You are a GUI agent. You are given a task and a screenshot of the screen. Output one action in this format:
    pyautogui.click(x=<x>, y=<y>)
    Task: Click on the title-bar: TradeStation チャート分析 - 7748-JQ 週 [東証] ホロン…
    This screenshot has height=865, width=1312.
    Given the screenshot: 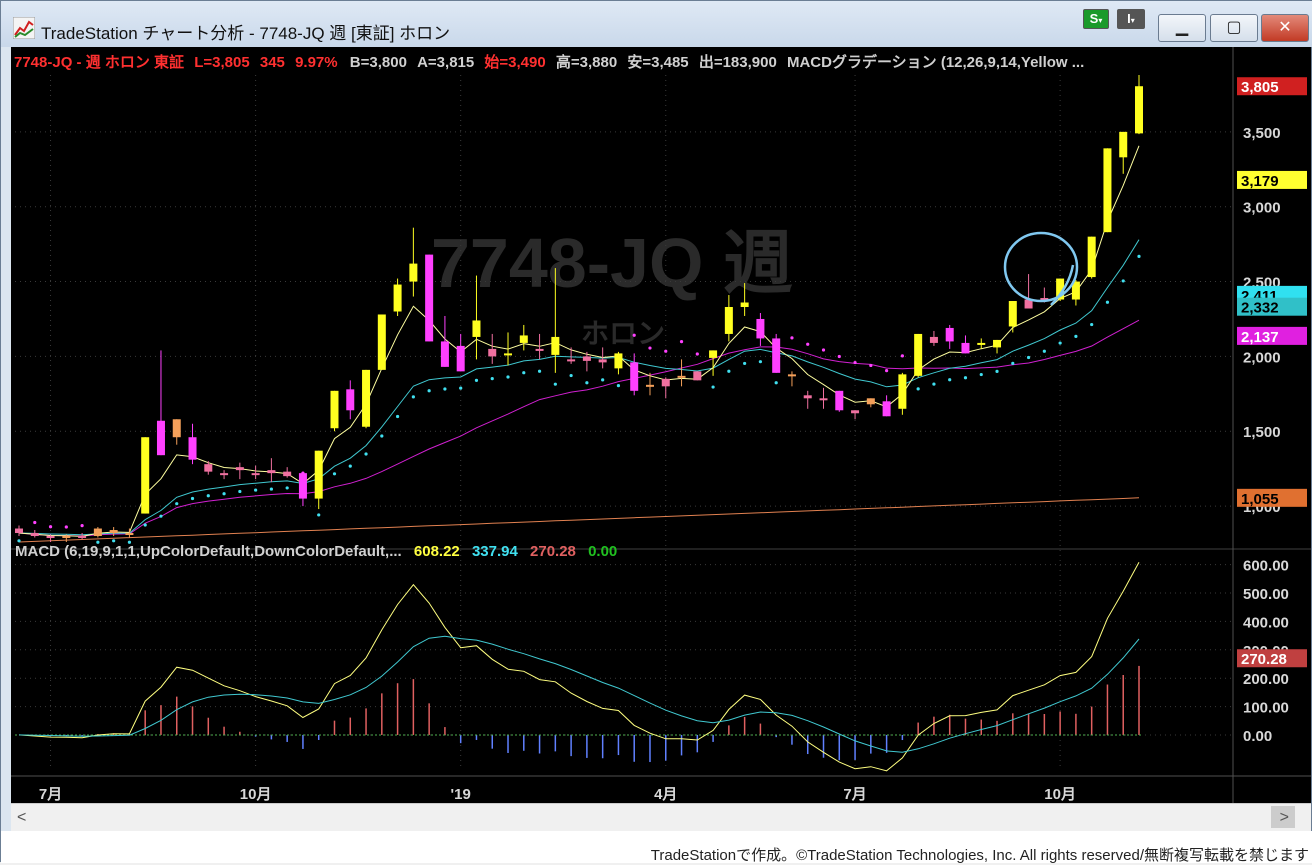 What is the action you would take?
    pyautogui.click(x=656, y=24)
    